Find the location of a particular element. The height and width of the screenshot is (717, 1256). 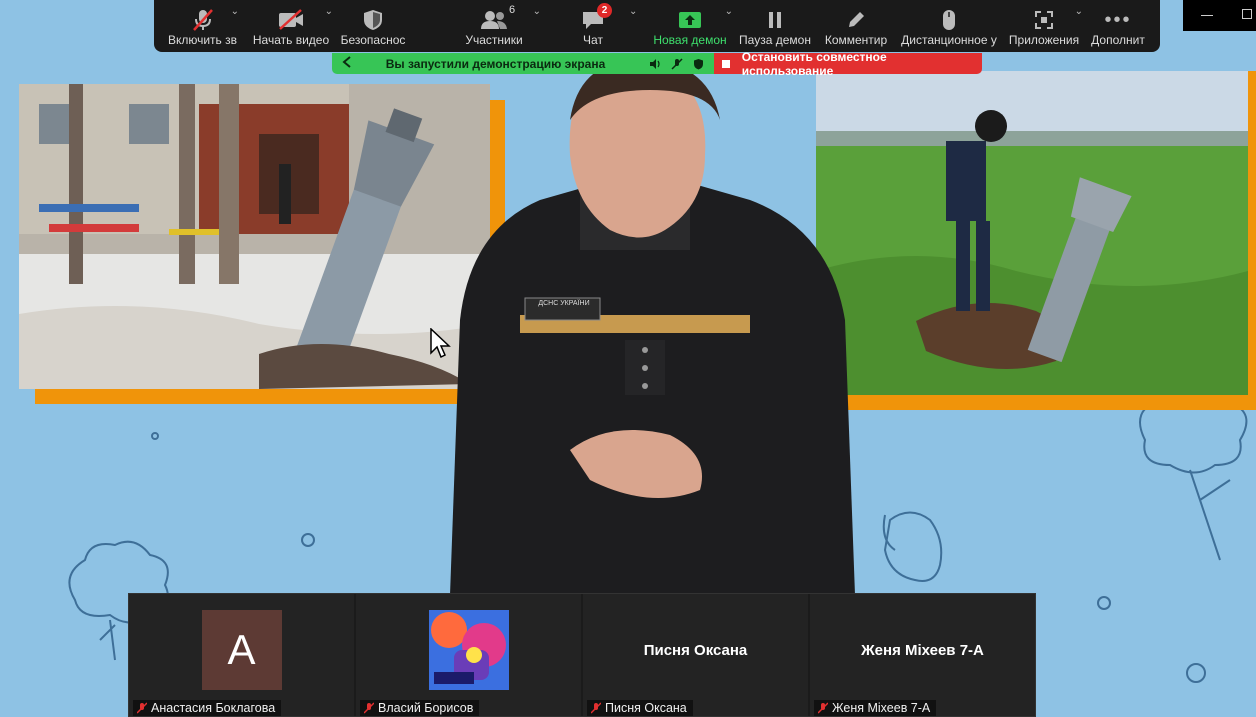

game-avatar-image is located at coordinates (468, 650).